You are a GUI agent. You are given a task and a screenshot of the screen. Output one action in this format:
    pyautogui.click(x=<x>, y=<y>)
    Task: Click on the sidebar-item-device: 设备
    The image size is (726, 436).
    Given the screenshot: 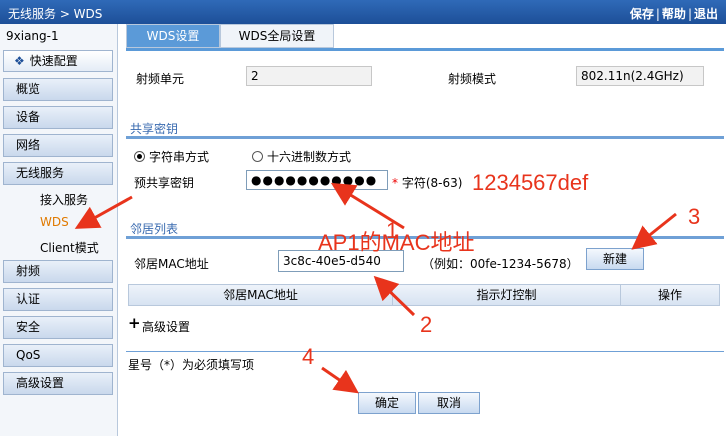 What is the action you would take?
    pyautogui.click(x=58, y=117)
    